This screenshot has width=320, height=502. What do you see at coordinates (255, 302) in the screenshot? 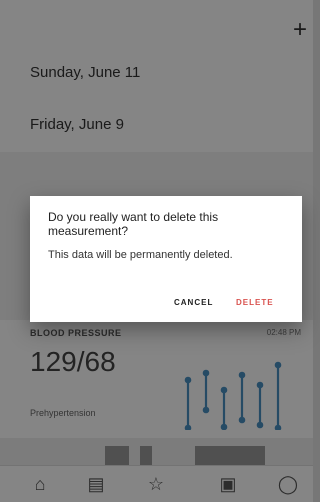
I see `delete-button: DELETE` at bounding box center [255, 302].